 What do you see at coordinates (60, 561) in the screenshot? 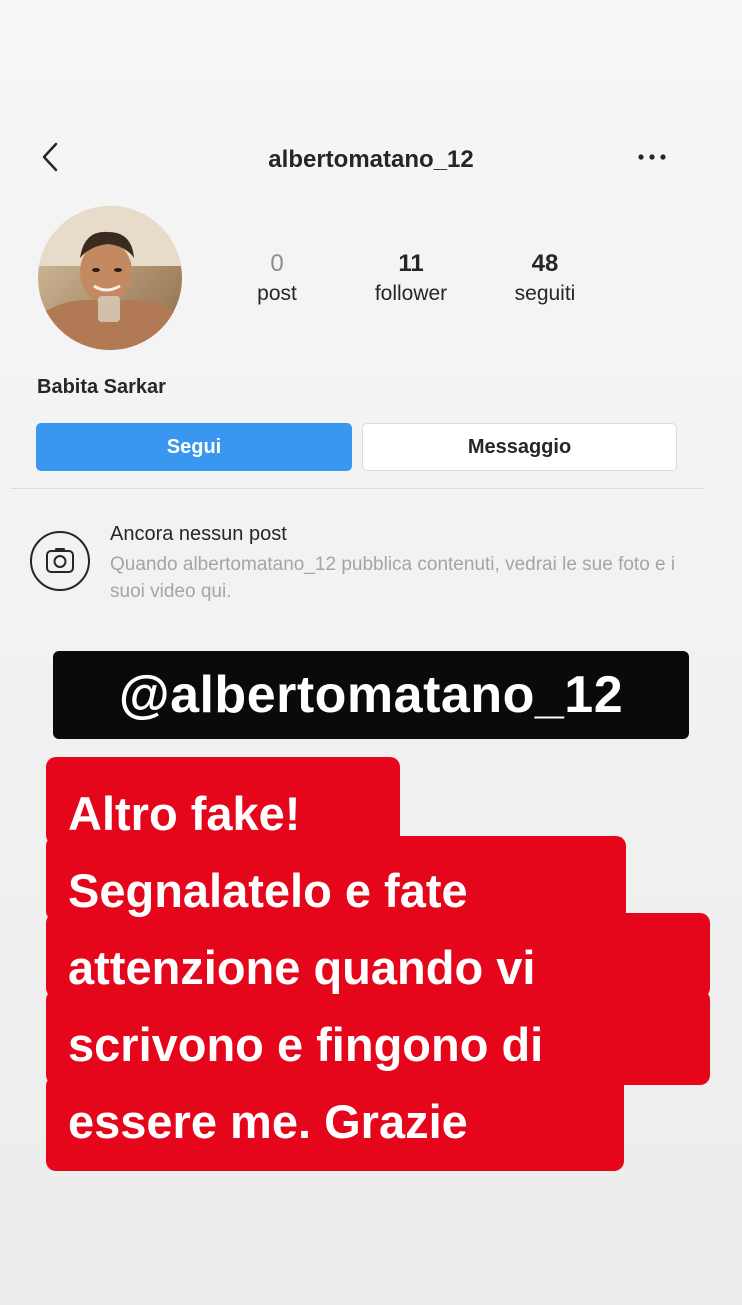
I see `camera-icon` at bounding box center [60, 561].